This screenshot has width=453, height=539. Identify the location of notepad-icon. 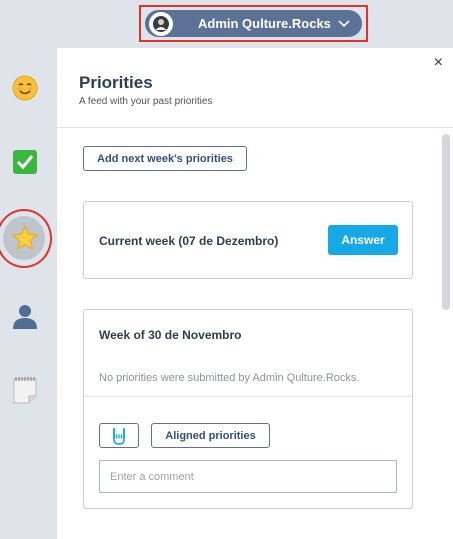
(25, 390).